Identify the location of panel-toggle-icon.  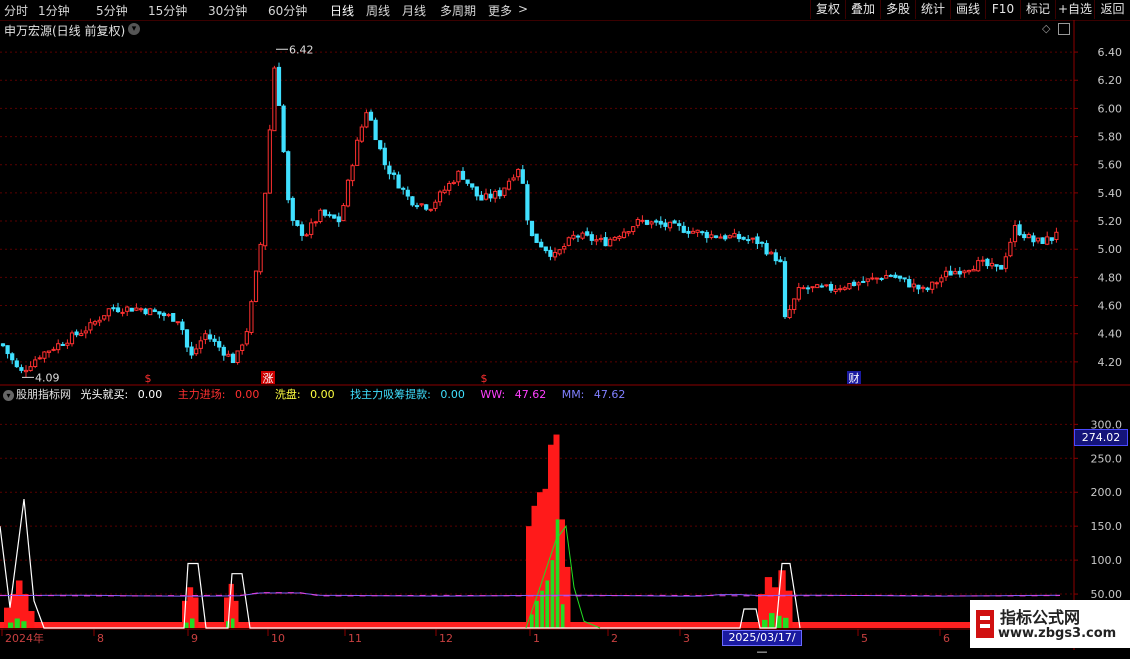
(1064, 29).